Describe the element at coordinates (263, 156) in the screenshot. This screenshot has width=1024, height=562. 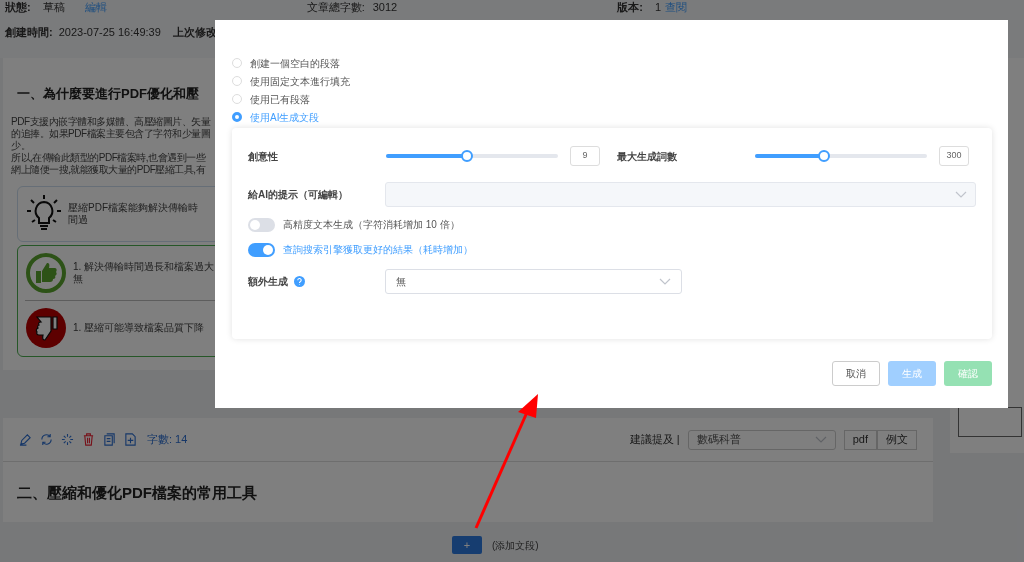
I see `slider-label: 創意性` at that location.